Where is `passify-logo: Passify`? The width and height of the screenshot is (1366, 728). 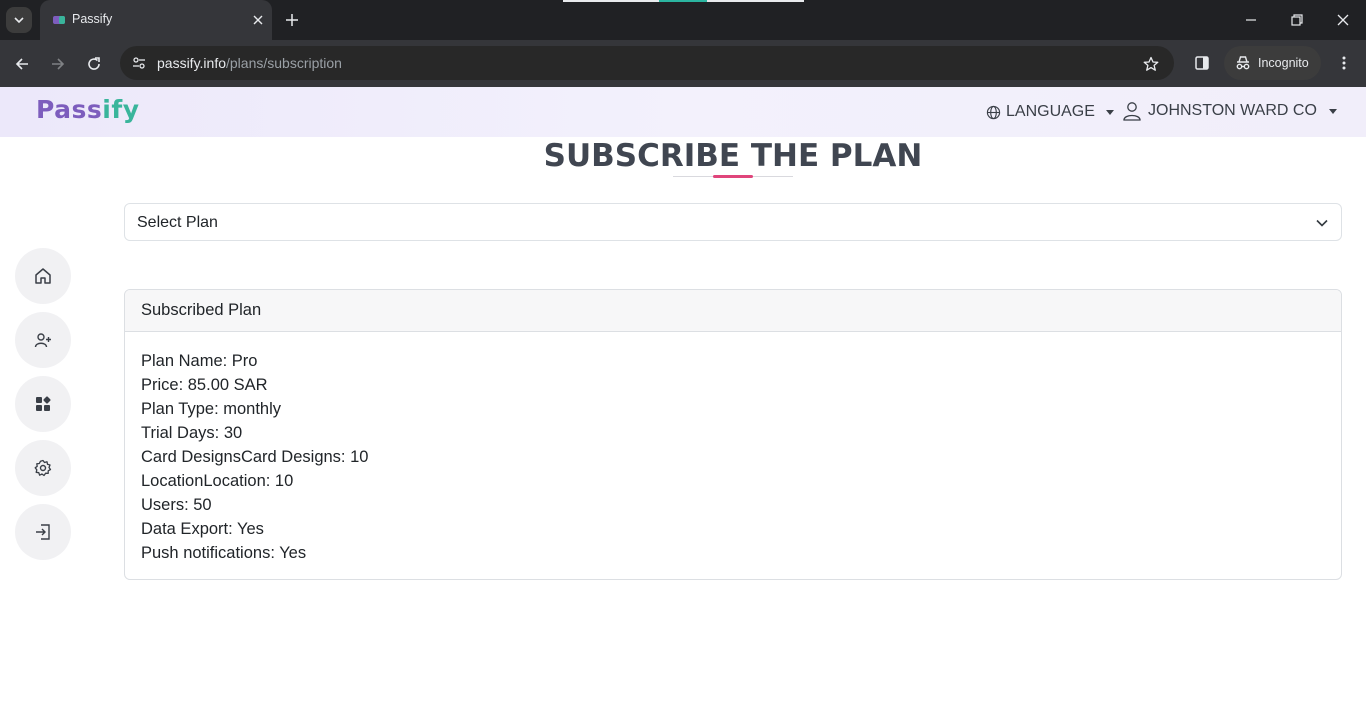
passify-logo: Passify is located at coordinates (88, 109).